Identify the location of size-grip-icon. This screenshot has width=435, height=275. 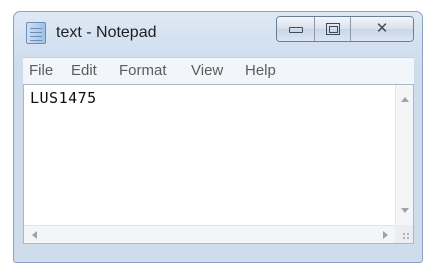
(406, 236).